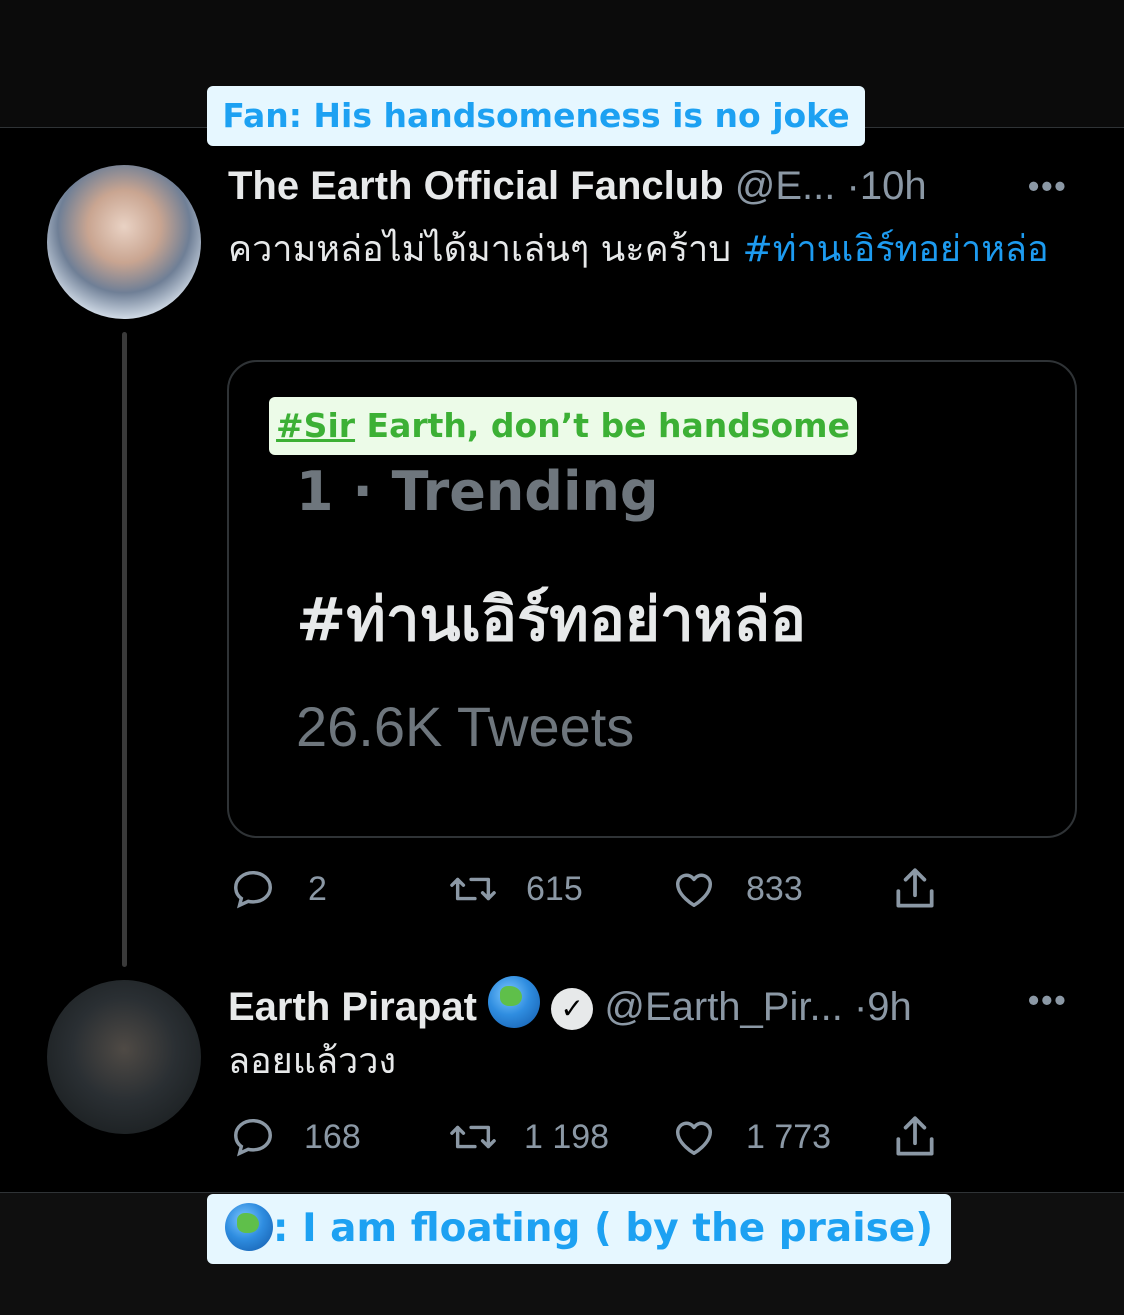  What do you see at coordinates (551, 620) in the screenshot?
I see `trend-hashtag: #ท่านเอิร์ทอย่าหล่อ` at bounding box center [551, 620].